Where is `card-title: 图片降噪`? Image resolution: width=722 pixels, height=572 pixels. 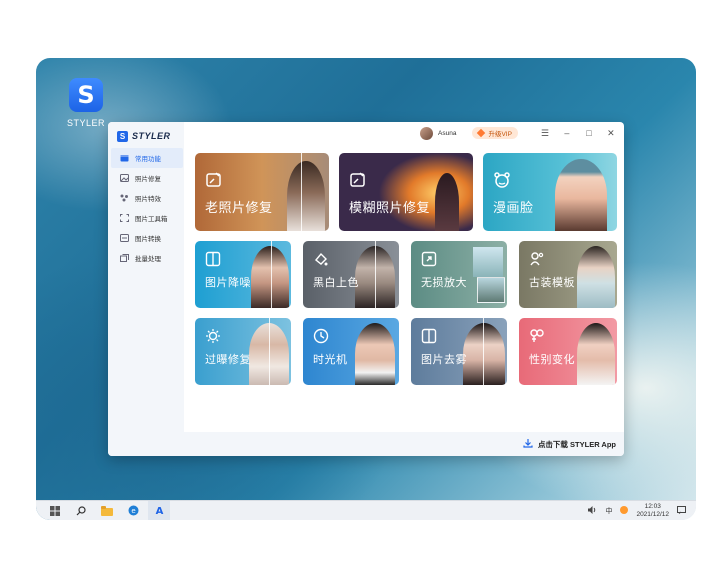
card-title: 图片降噪 is located at coordinates (228, 283).